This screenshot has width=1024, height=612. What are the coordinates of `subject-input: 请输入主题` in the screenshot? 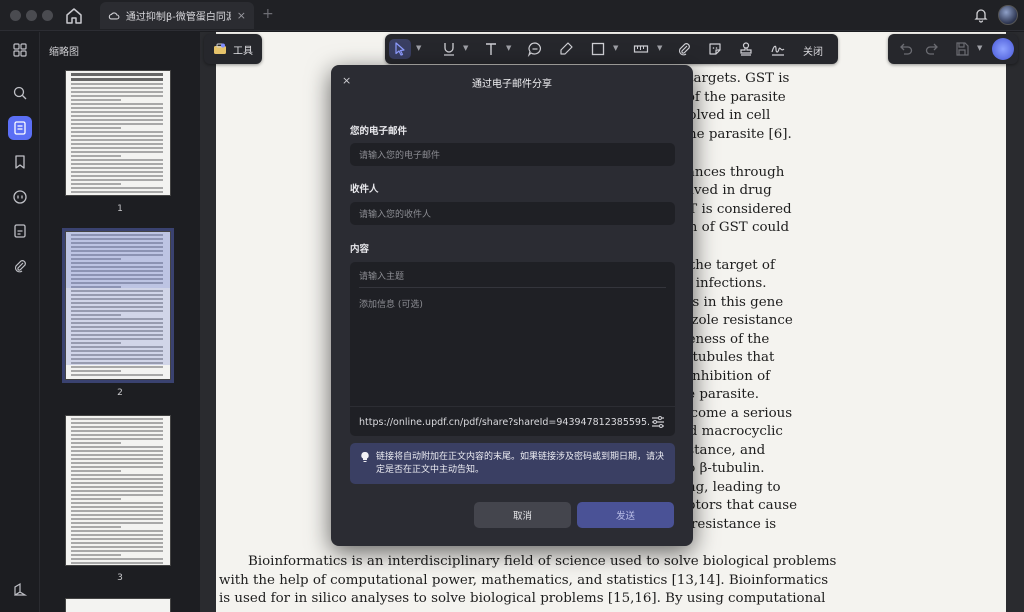 It's located at (381, 275).